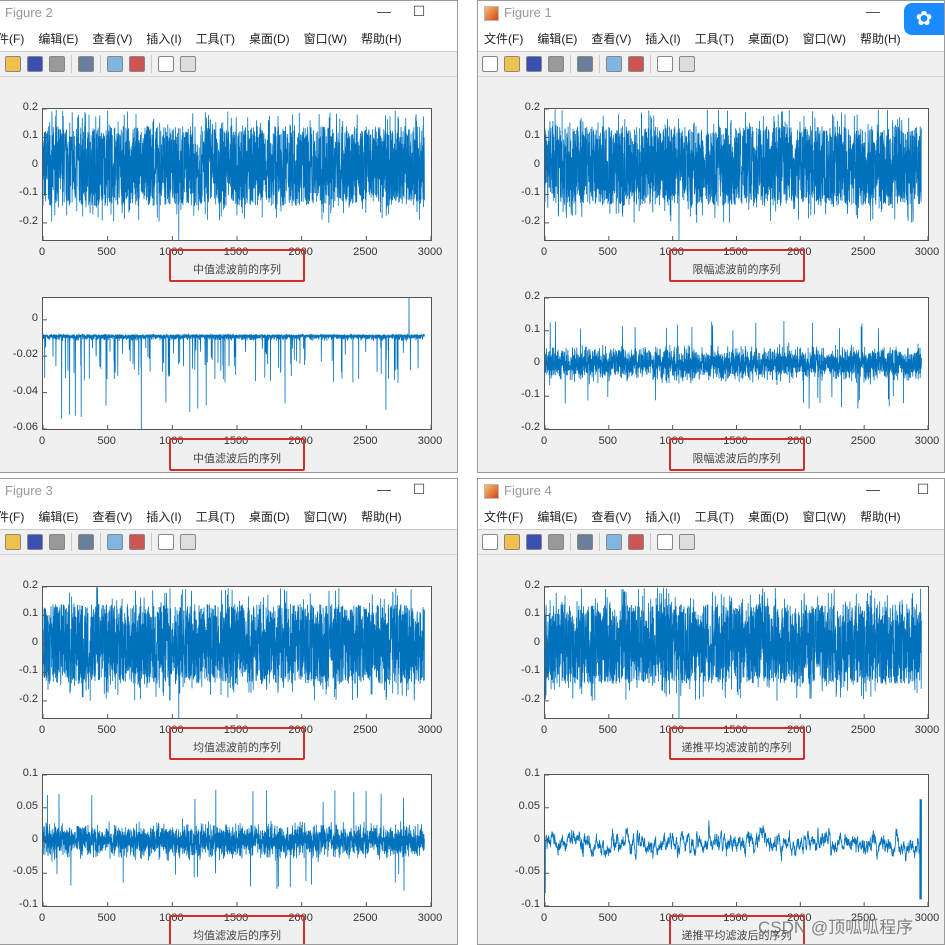 The height and width of the screenshot is (945, 945). I want to click on title-bar: Figure 4—☐✕, so click(711, 491).